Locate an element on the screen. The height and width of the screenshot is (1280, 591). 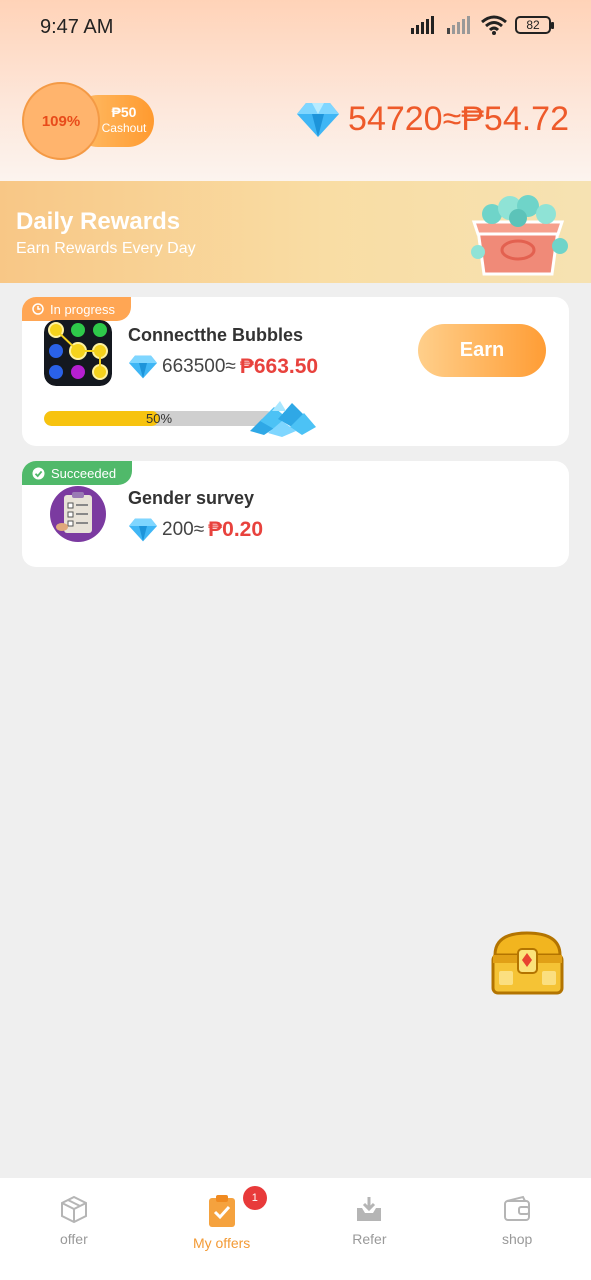
offer-card: Succeeded Gender survey 200≈ ₱0.20 is located at coordinates (295, 514).